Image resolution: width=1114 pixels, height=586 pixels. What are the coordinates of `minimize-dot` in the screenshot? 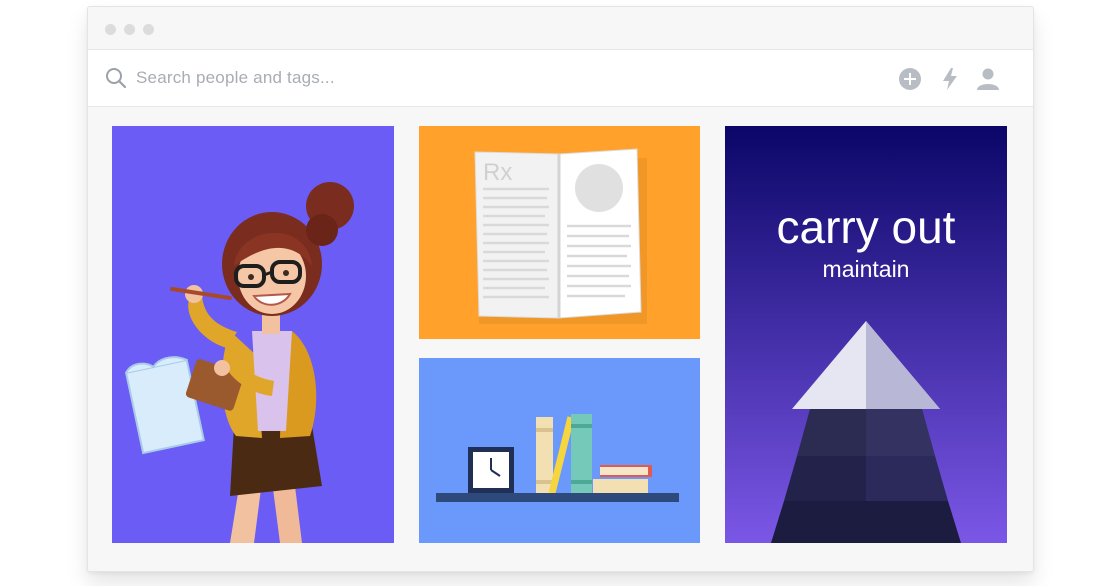 It's located at (129, 29).